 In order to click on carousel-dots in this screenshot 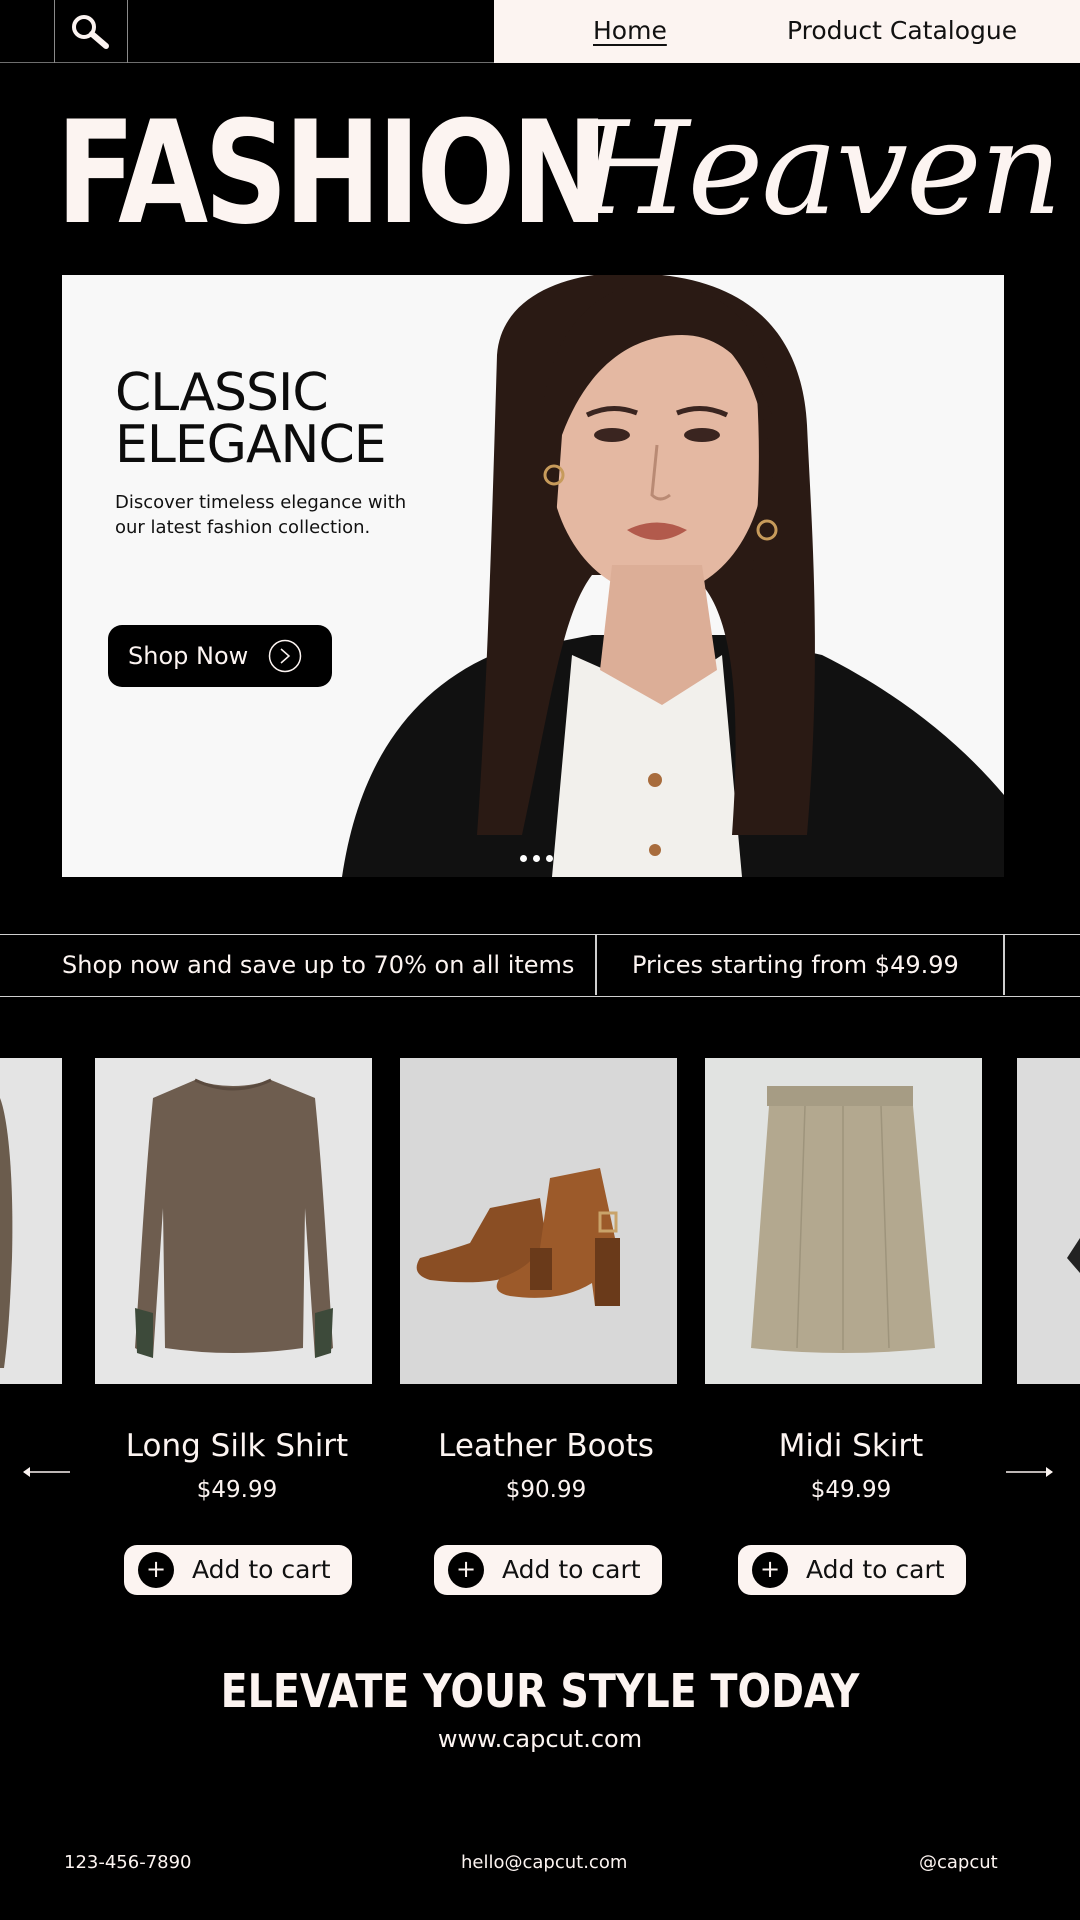, I will do `click(536, 858)`.